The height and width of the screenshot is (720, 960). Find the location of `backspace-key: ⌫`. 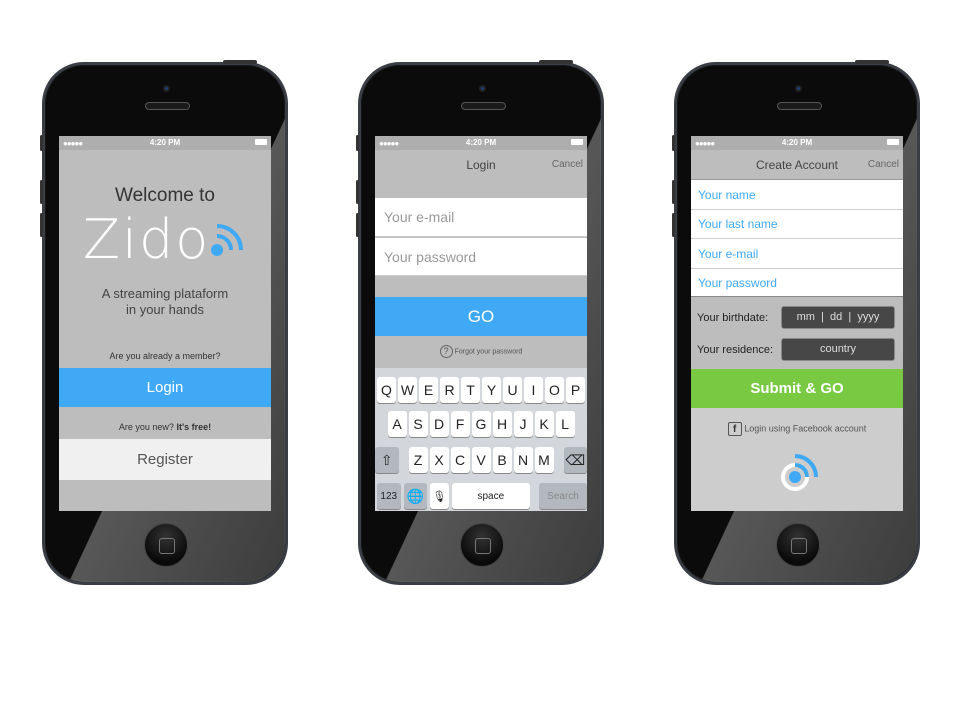

backspace-key: ⌫ is located at coordinates (575, 460).